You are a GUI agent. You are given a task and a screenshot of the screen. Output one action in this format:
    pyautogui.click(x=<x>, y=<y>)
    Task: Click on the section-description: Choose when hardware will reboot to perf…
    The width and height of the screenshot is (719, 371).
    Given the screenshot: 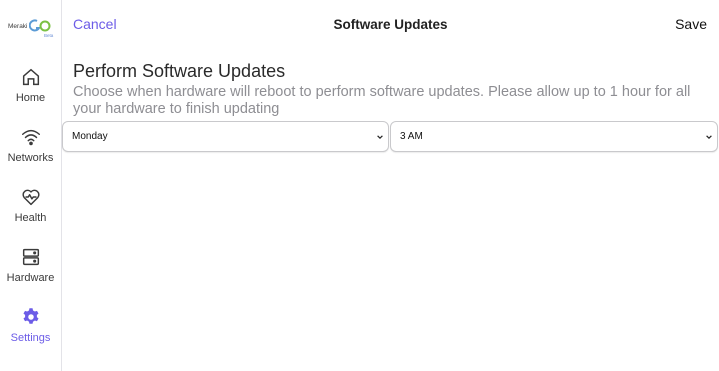 What is the action you would take?
    pyautogui.click(x=382, y=100)
    